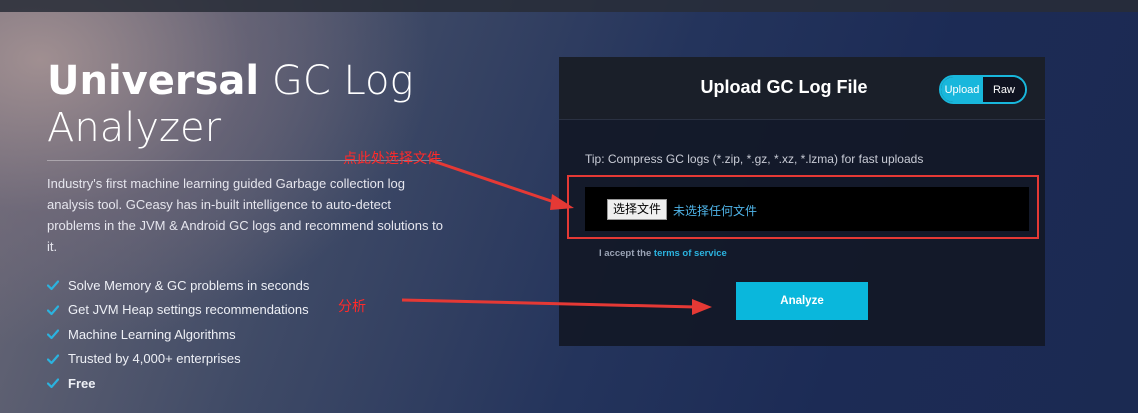 Image resolution: width=1138 pixels, height=413 pixels. I want to click on arrow-to-file-input, so click(501, 184).